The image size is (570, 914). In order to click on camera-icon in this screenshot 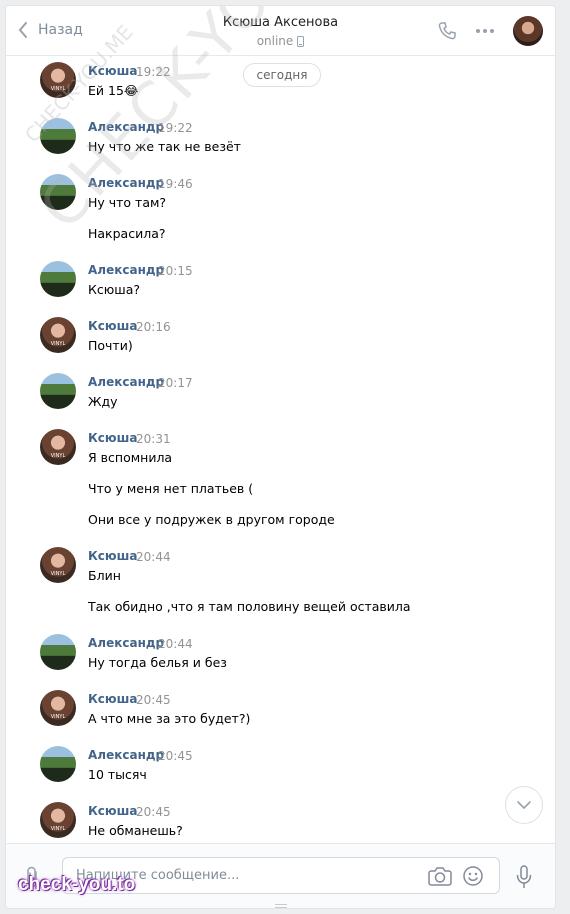, I will do `click(440, 876)`.